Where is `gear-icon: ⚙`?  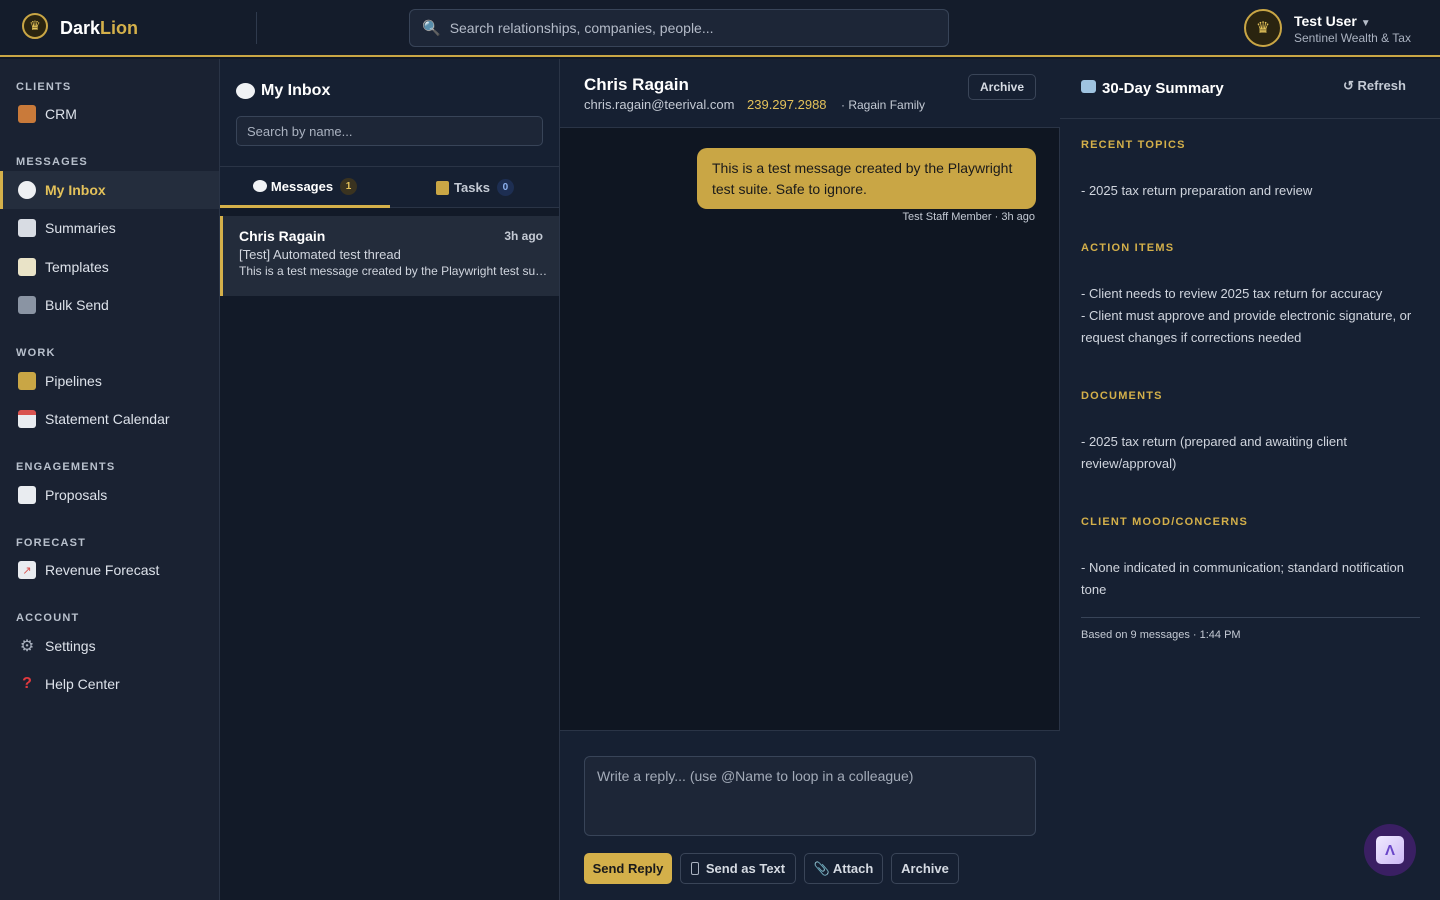
gear-icon: ⚙ is located at coordinates (27, 646).